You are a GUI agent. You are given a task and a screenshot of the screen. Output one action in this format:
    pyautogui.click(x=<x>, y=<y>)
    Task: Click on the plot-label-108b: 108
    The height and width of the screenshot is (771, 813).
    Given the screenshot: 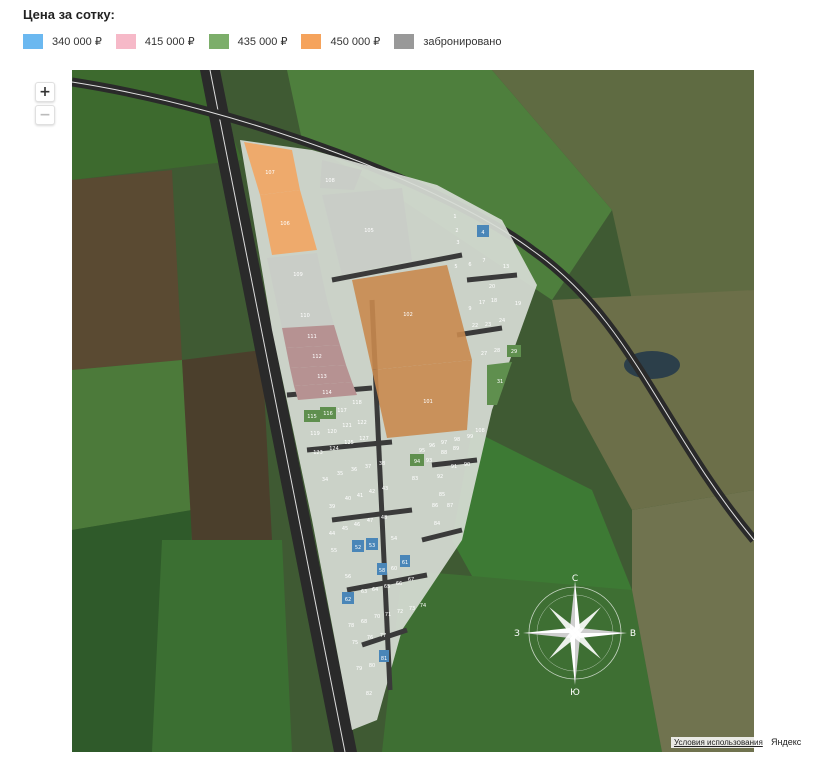 What is the action you would take?
    pyautogui.click(x=480, y=431)
    